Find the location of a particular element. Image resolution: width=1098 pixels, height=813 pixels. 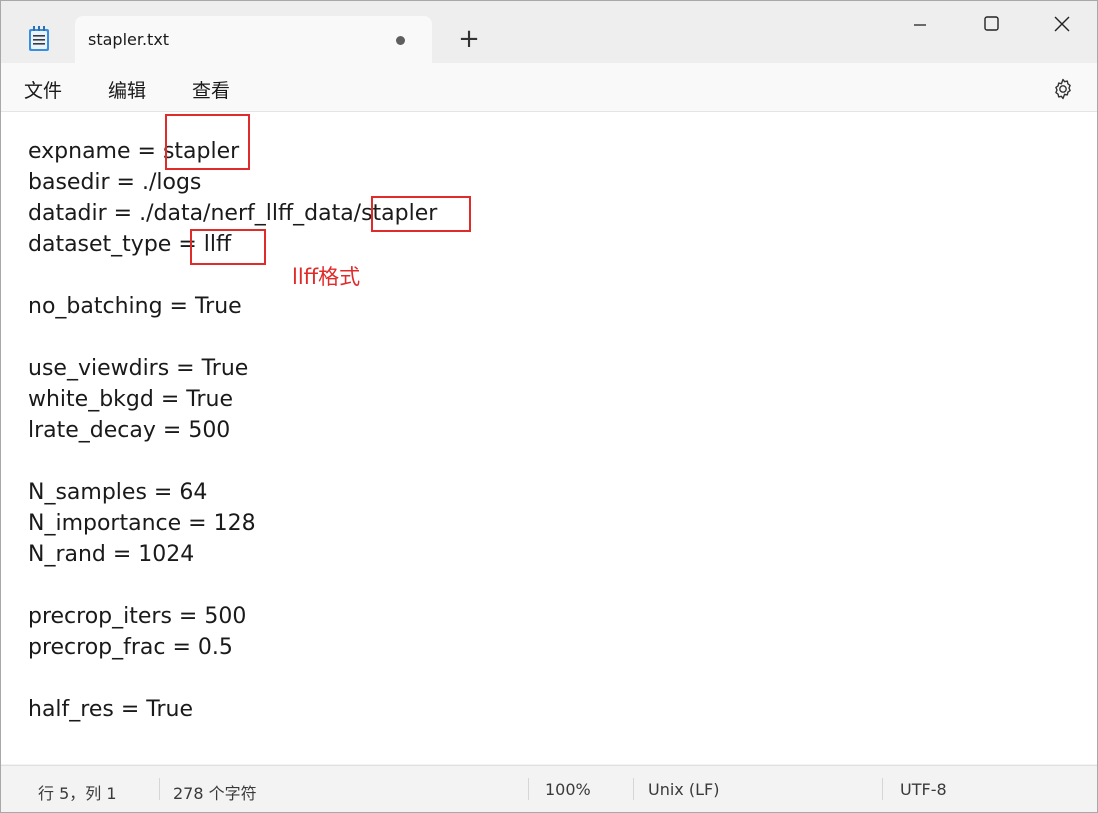

tab-title: stapler.txt is located at coordinates (129, 39).